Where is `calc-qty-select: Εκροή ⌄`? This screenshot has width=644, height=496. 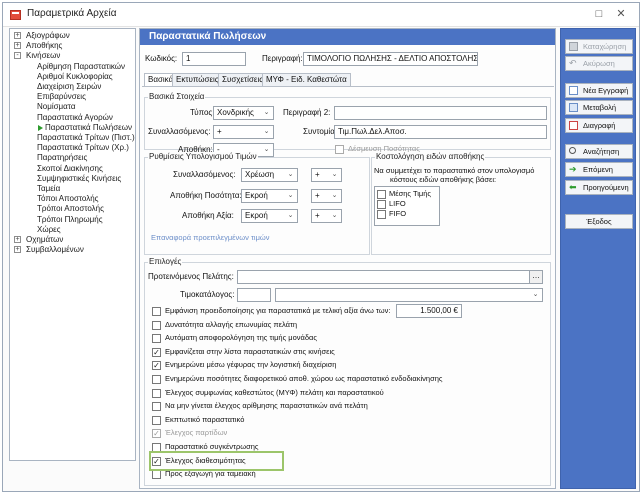
calc-qty-select: Εκροή ⌄ is located at coordinates (269, 196).